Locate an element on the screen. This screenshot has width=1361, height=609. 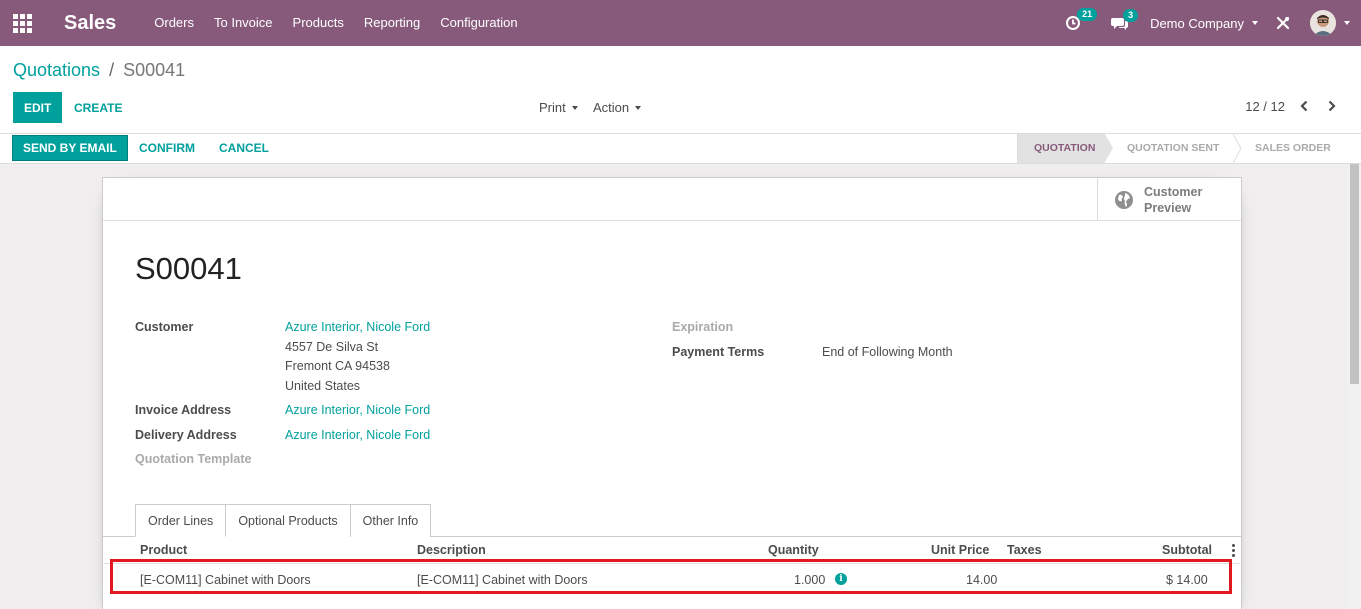
column-unit-price: Unit Price is located at coordinates (960, 550).